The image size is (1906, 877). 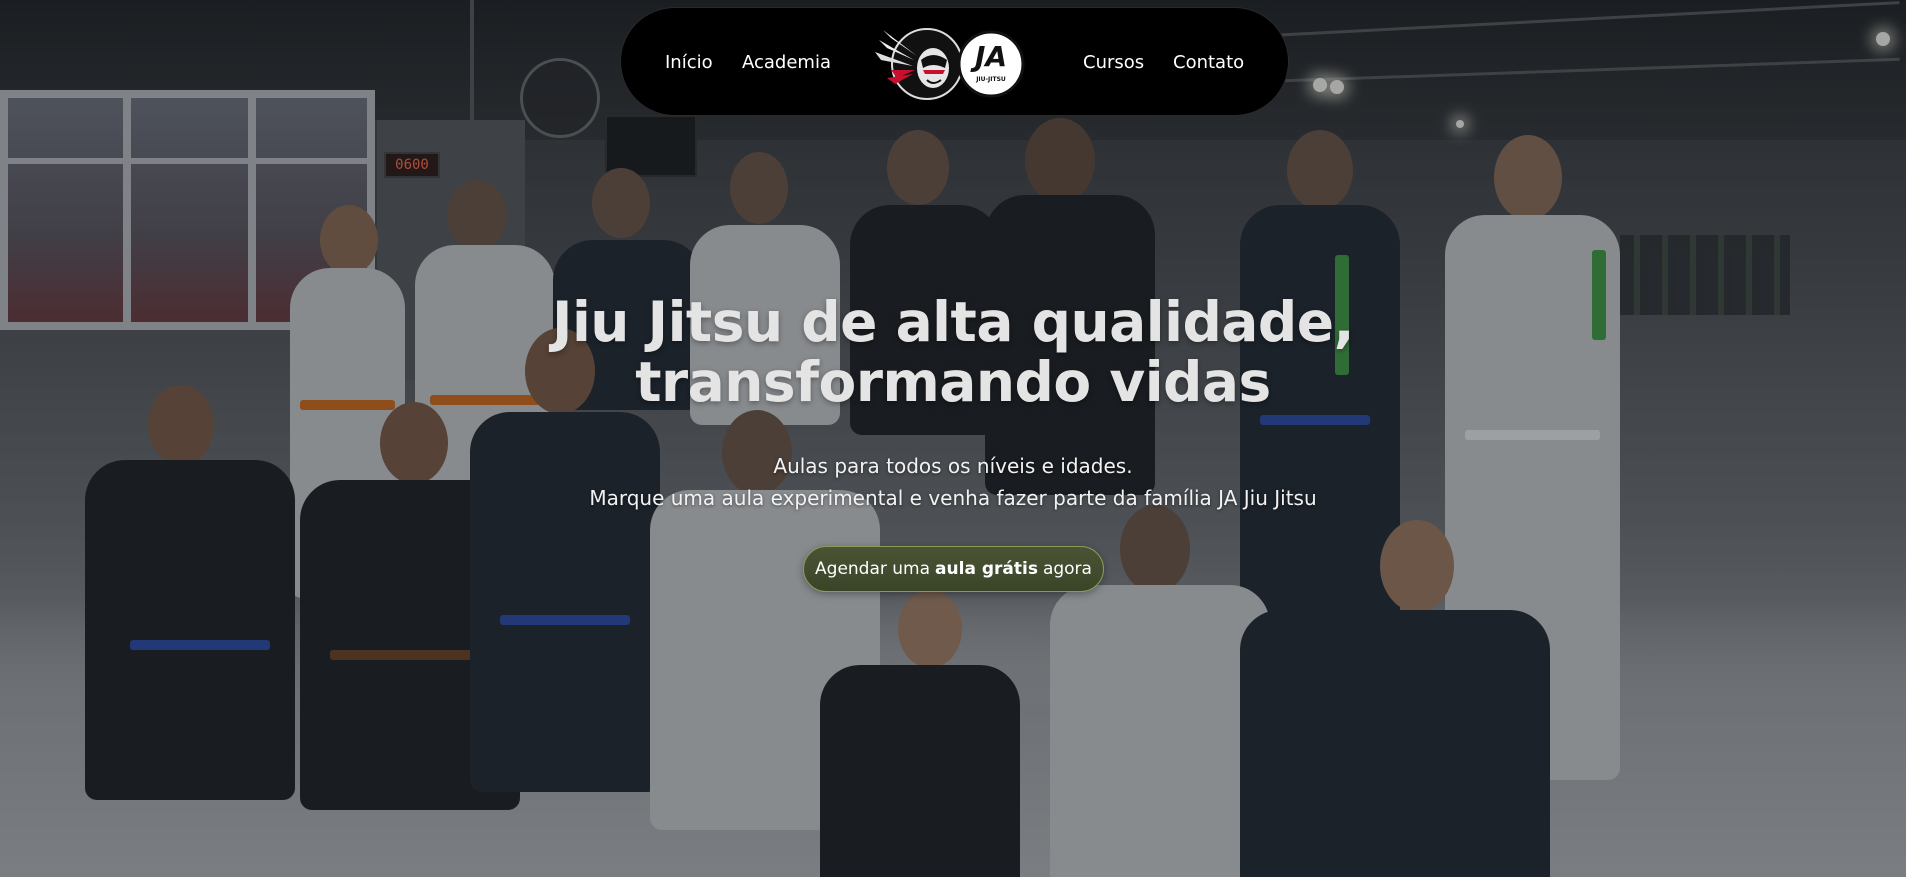 What do you see at coordinates (986, 569) in the screenshot?
I see `cta-text-bold: aula grátis` at bounding box center [986, 569].